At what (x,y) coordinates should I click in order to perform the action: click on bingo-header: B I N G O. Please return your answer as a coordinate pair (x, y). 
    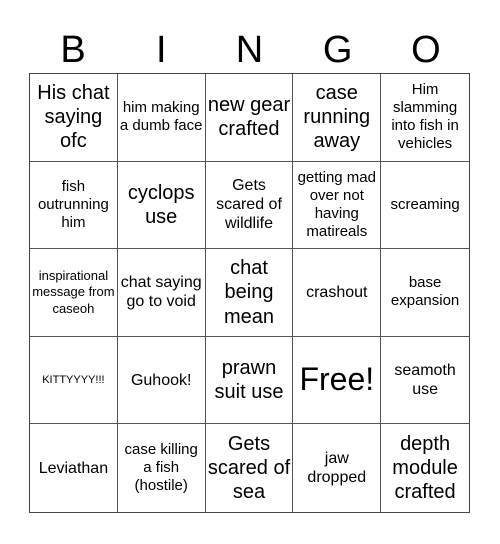
    Looking at the image, I should click on (249, 50).